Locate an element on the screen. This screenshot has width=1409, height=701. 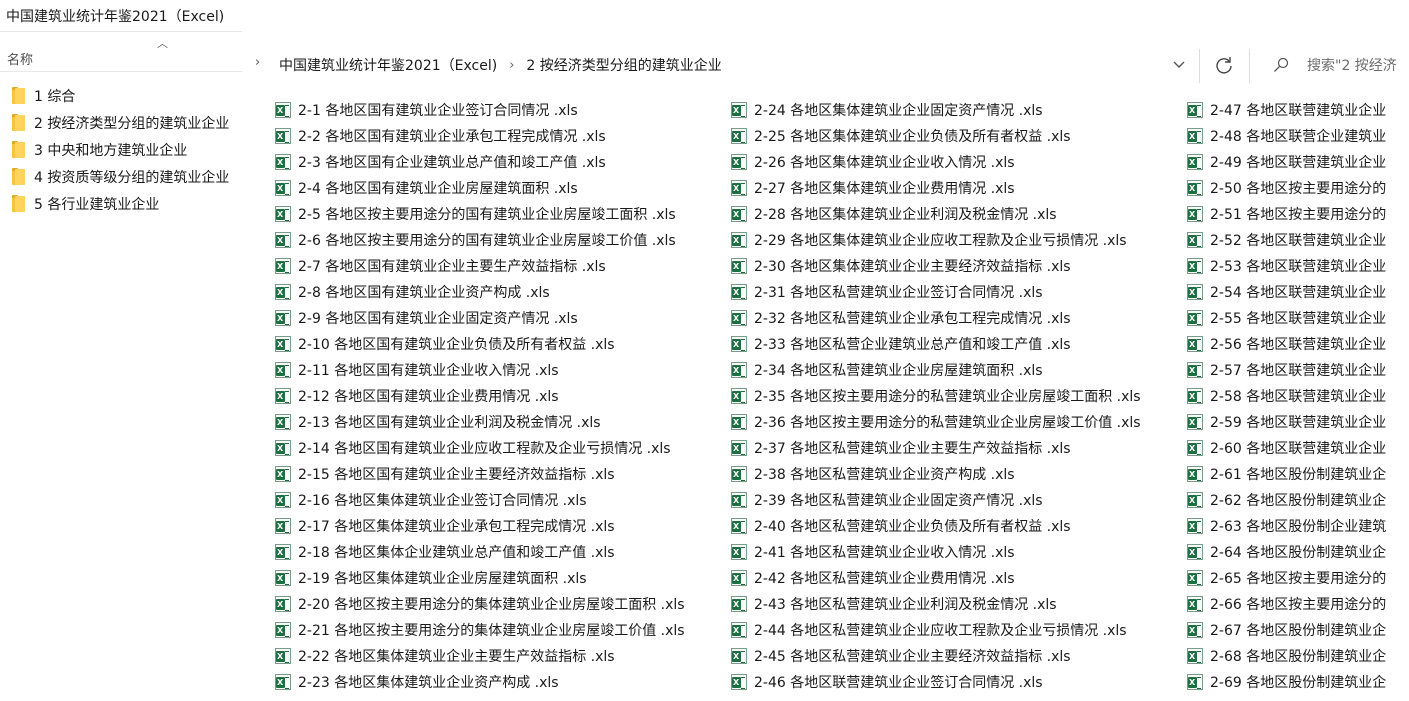
file-name: 2-35 各地区按主要用途分的私营建筑业企业房屋竣工面积 .xls is located at coordinates (947, 397).